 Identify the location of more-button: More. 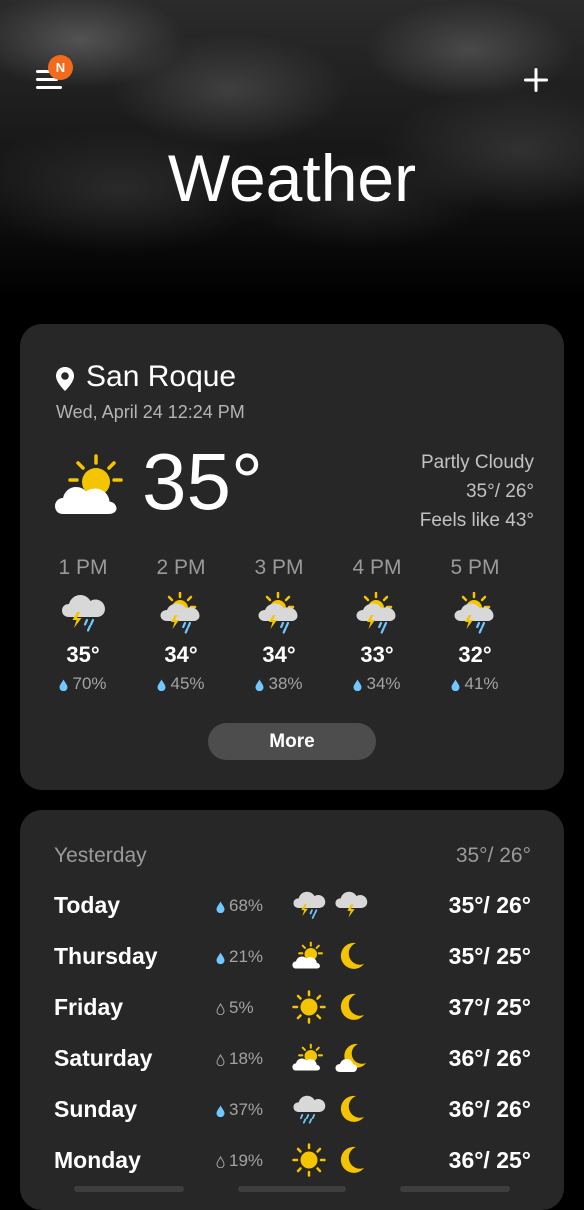
(292, 741).